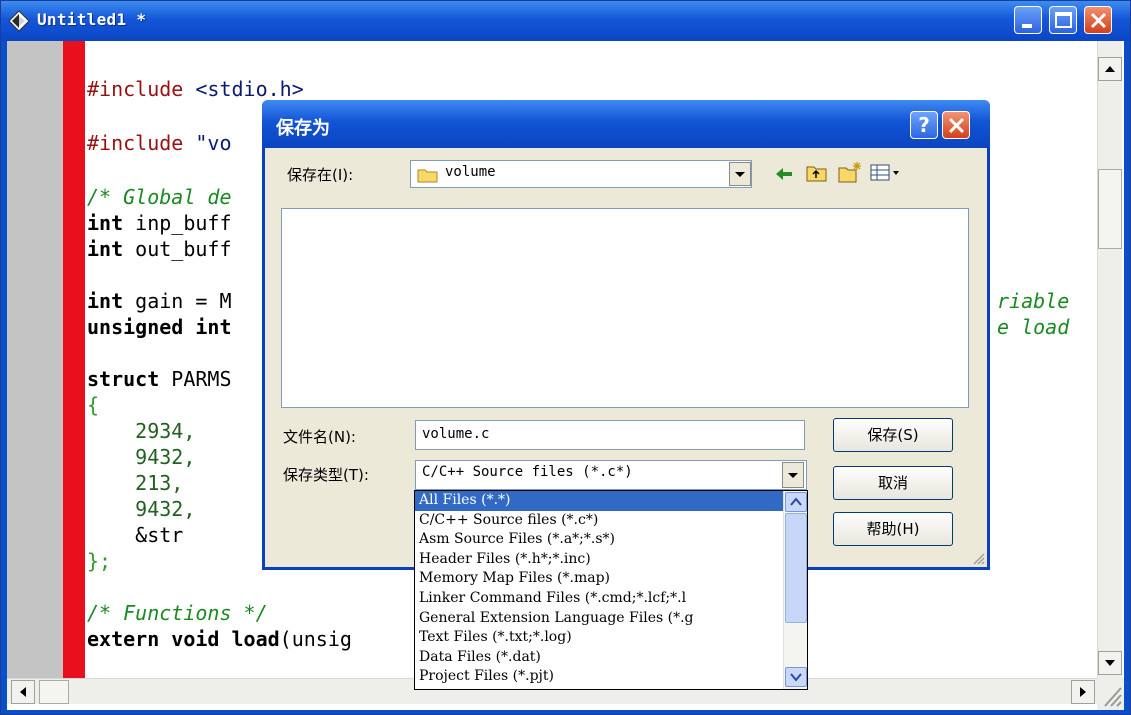 The height and width of the screenshot is (715, 1131). Describe the element at coordinates (1098, 20) in the screenshot. I see `close-button` at that location.